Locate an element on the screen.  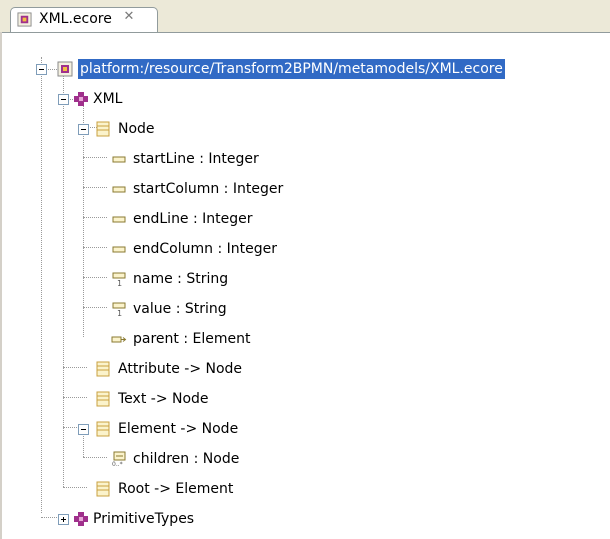
tree-item-label: Attribute -> Node is located at coordinates (180, 369).